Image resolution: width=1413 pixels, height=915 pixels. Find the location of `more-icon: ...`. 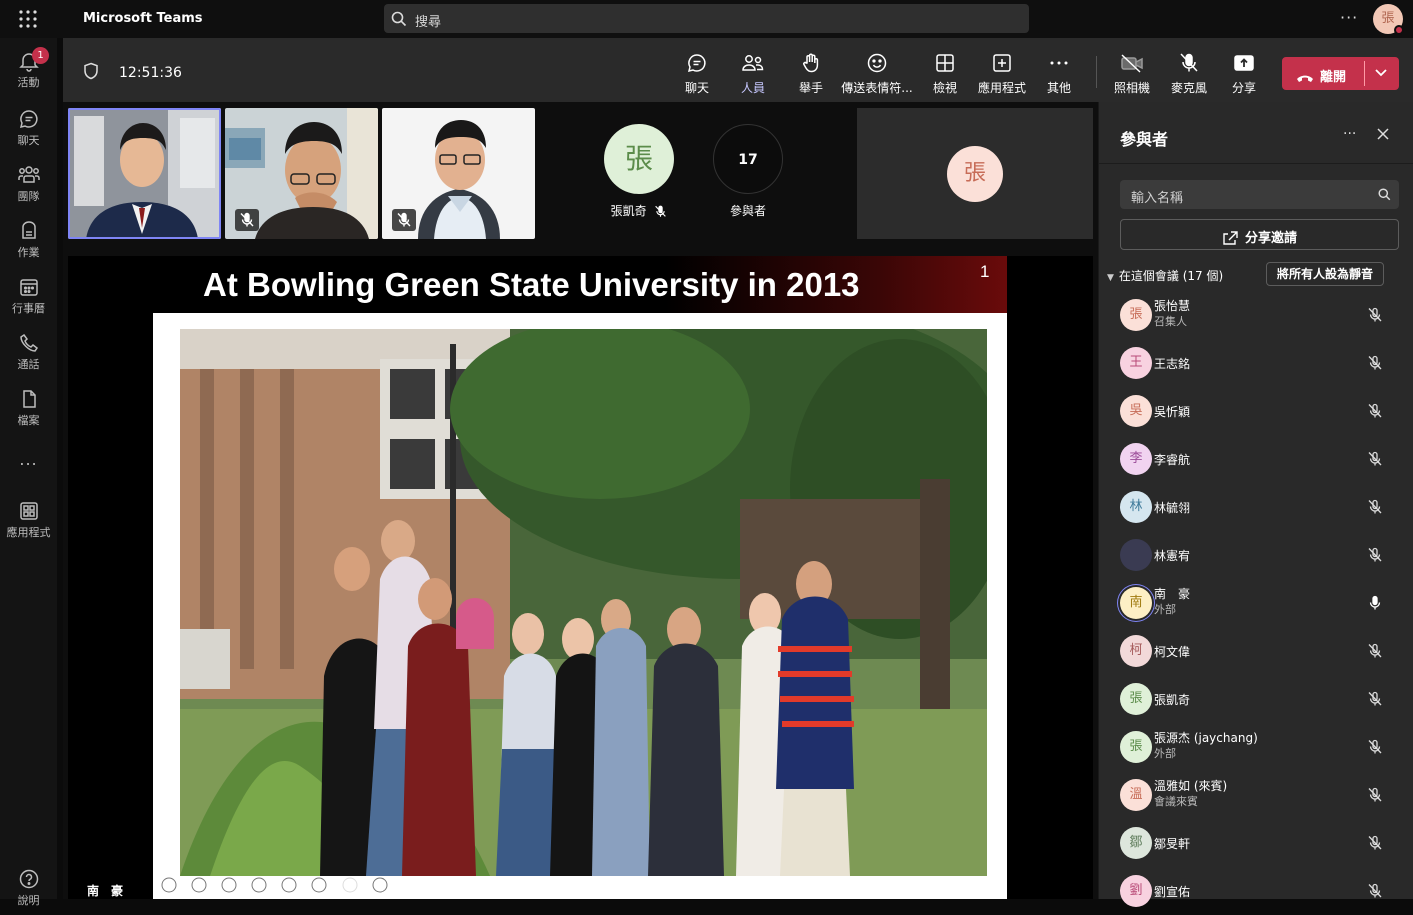

more-icon: ... is located at coordinates (28, 459).